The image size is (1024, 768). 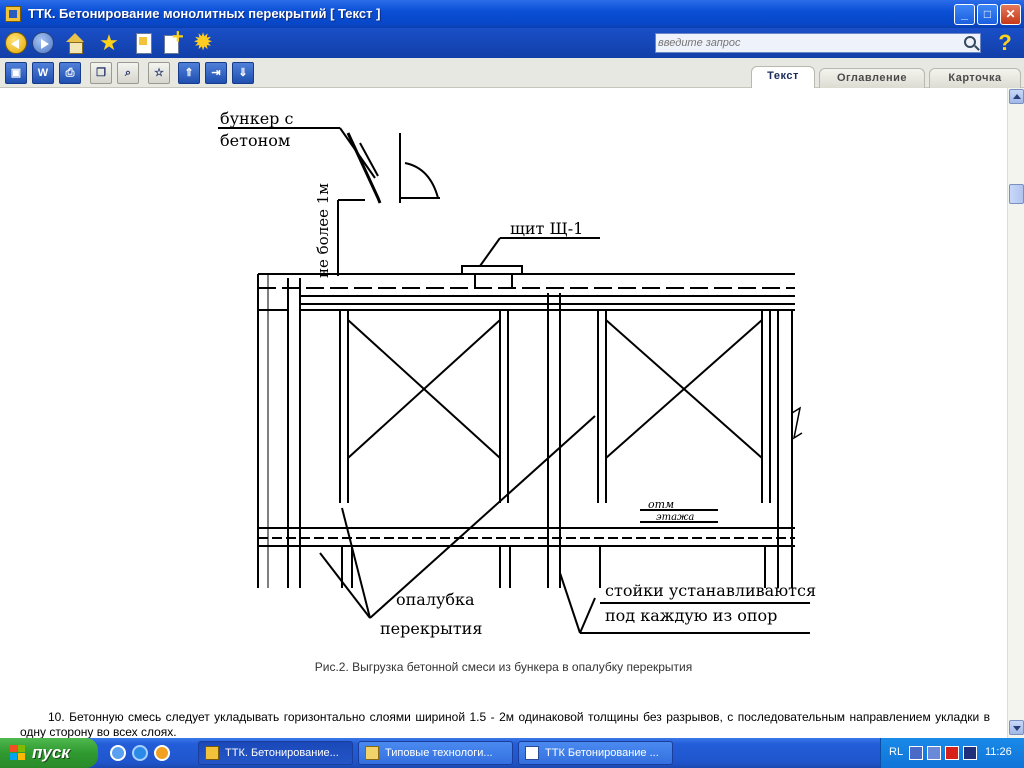 I want to click on network-icon, so click(x=916, y=753).